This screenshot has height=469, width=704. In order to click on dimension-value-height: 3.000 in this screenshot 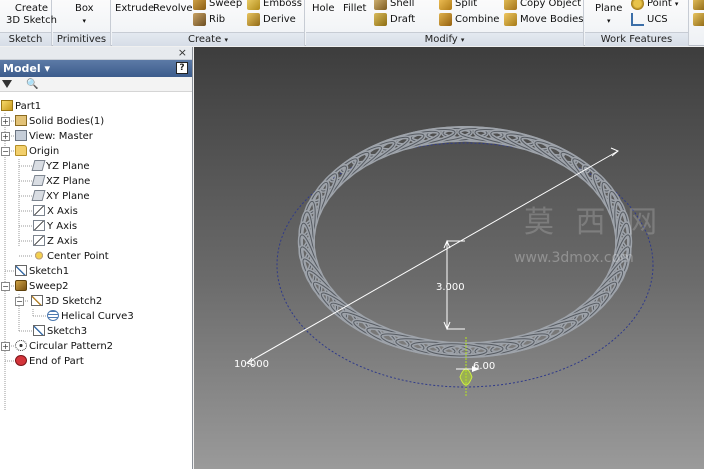, I will do `click(450, 287)`.